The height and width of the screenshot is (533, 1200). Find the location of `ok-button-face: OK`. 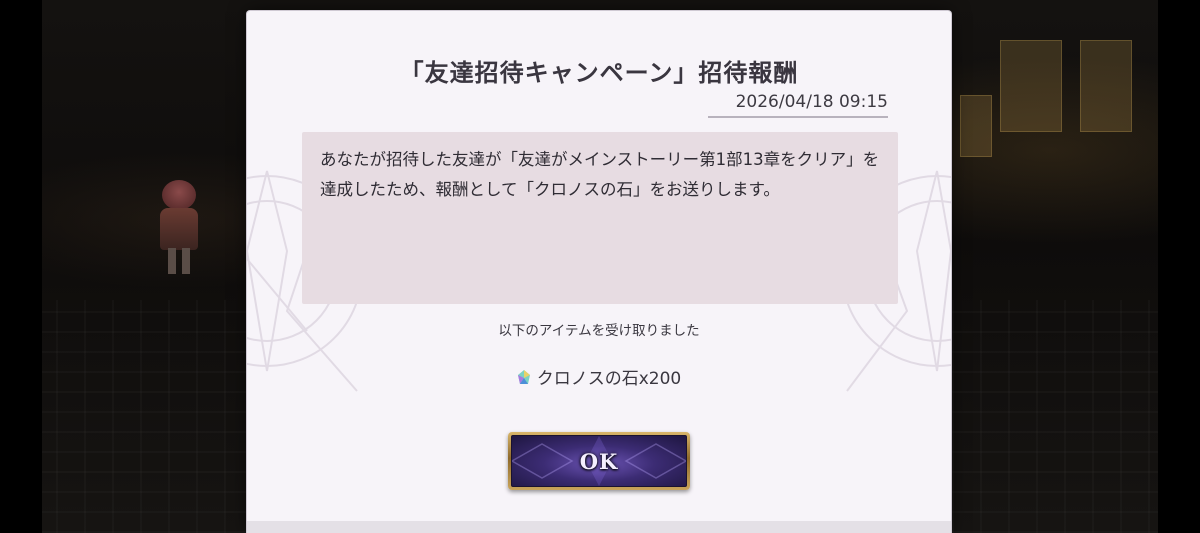

ok-button-face: OK is located at coordinates (599, 461).